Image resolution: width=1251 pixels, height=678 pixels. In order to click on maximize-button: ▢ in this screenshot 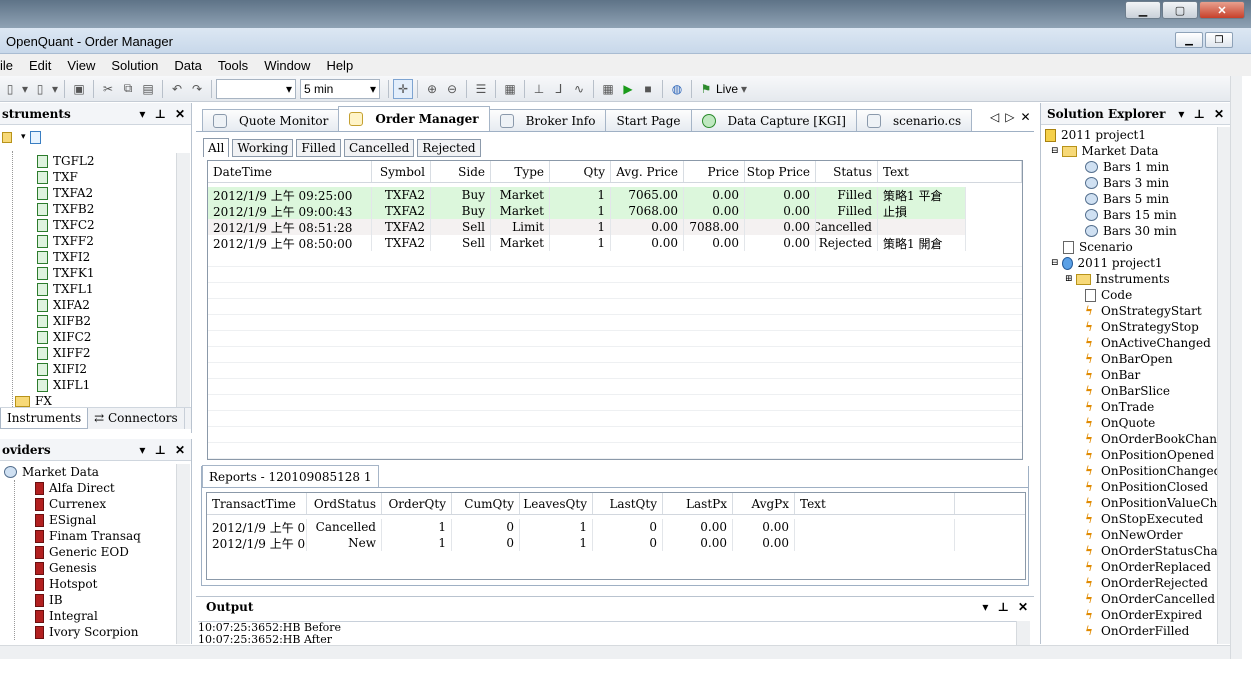, I will do `click(1180, 10)`.